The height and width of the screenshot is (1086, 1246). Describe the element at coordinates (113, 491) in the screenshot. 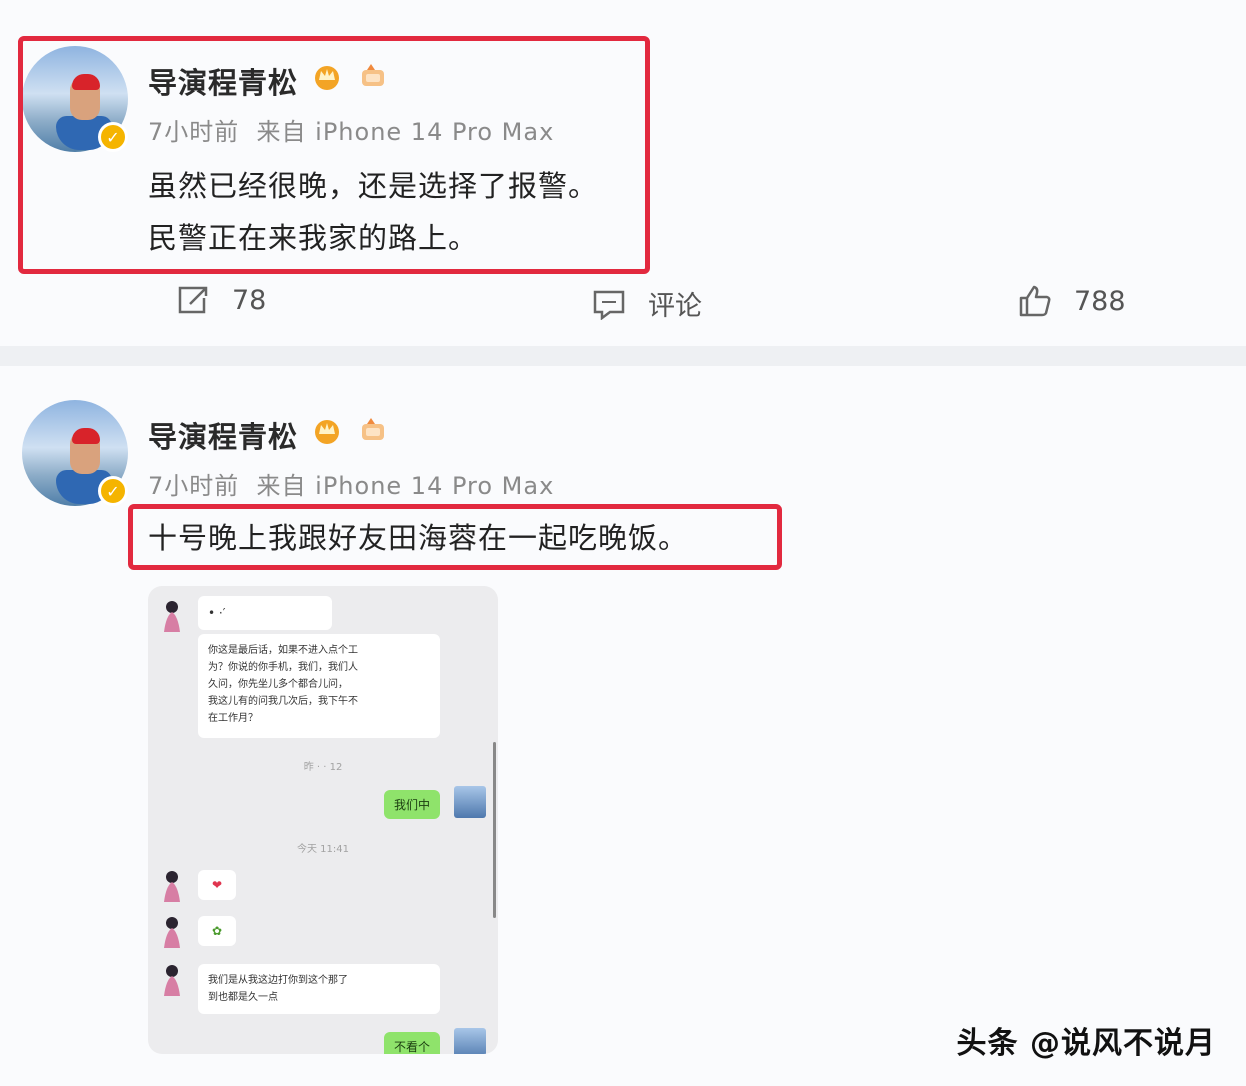

I see `verified-badge-icon: ✓` at that location.